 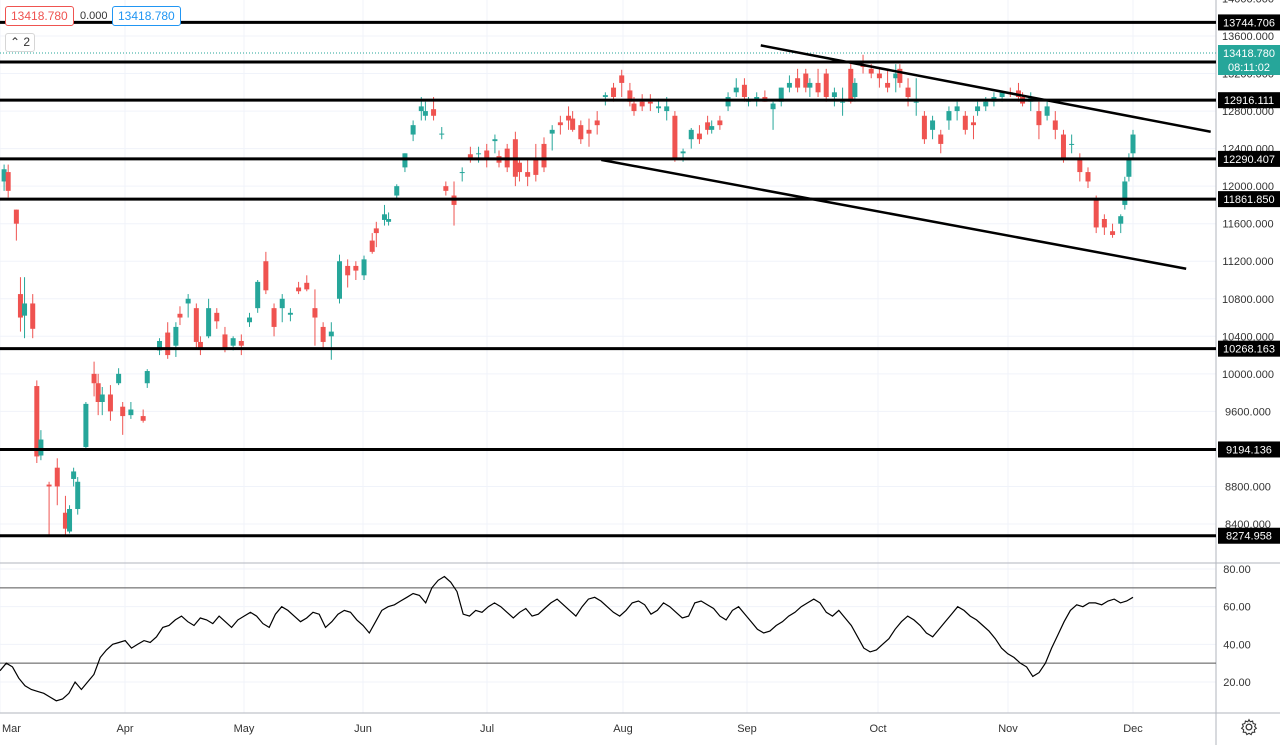 I want to click on rsi-tick-label: 60.00, so click(x=1237, y=608).